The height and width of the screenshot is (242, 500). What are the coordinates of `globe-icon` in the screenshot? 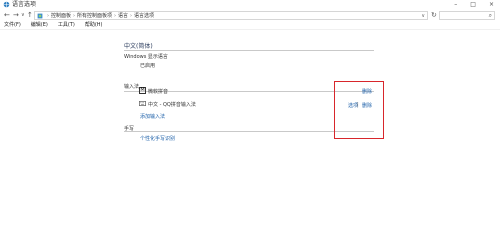 It's located at (6, 4).